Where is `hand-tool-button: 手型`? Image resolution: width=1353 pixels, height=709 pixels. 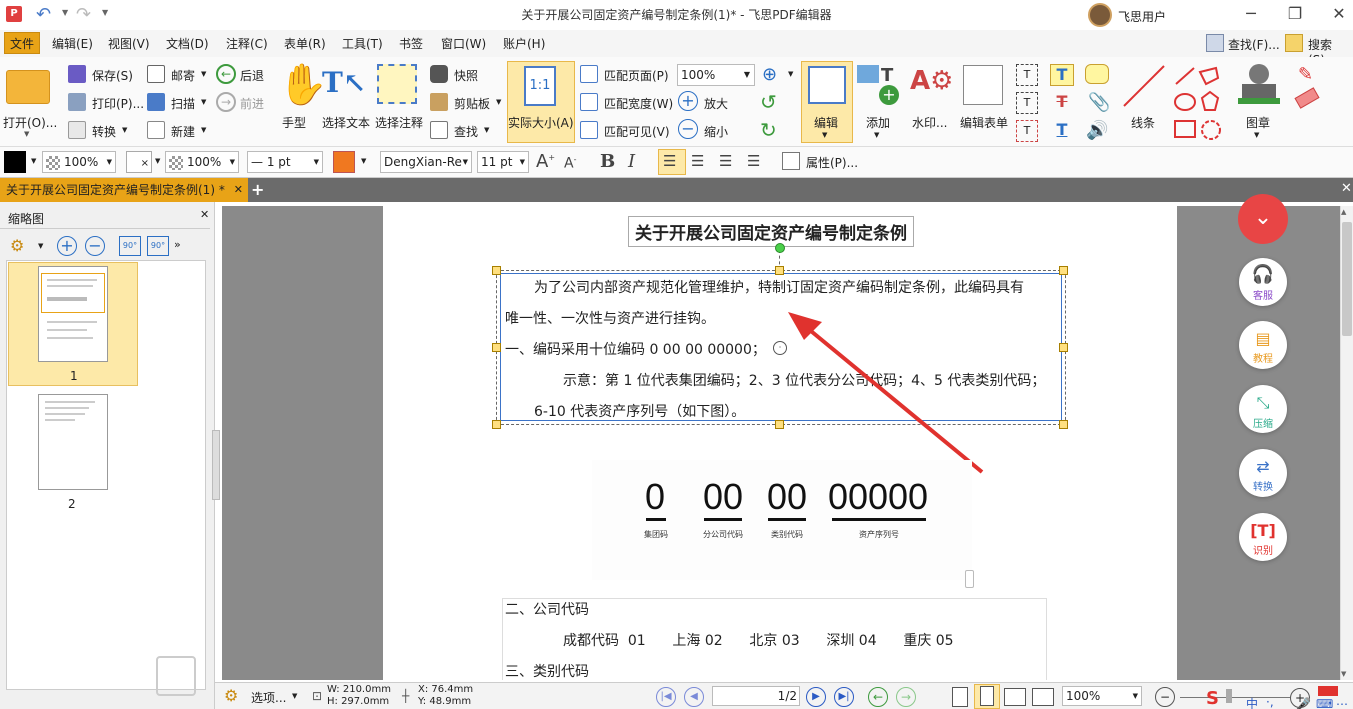
hand-tool-button: 手型 is located at coordinates (294, 122).